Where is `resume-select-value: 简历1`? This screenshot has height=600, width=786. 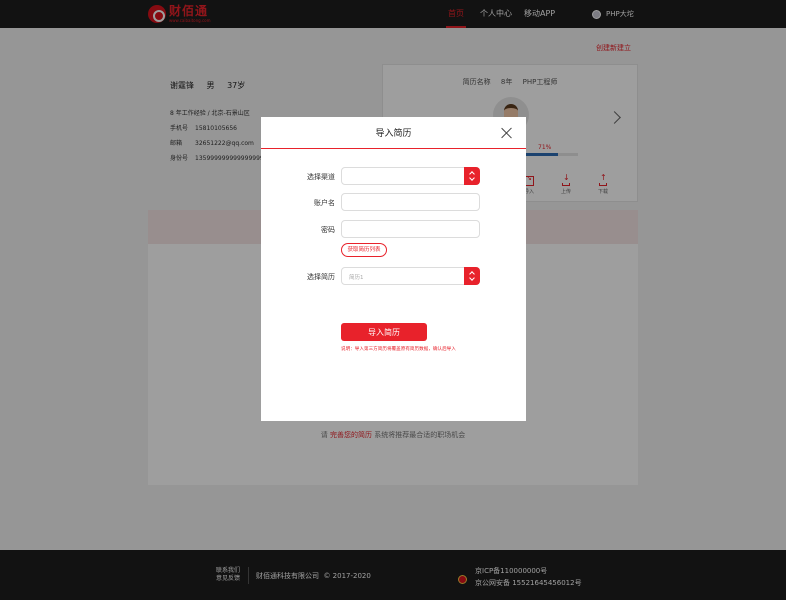 resume-select-value: 简历1 is located at coordinates (356, 278).